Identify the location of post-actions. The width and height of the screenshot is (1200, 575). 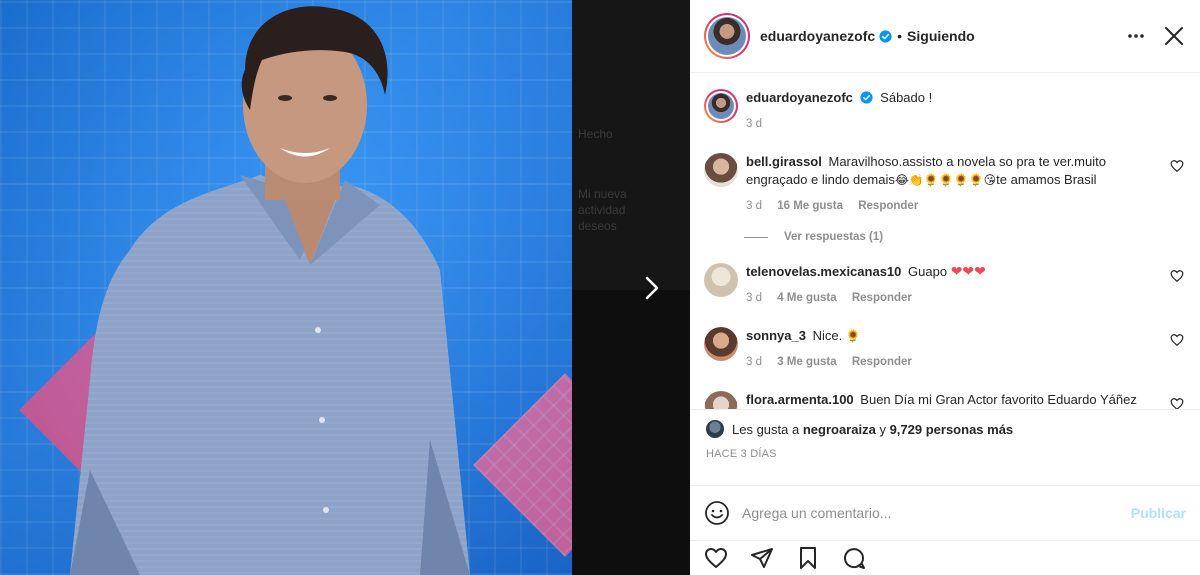
(945, 557).